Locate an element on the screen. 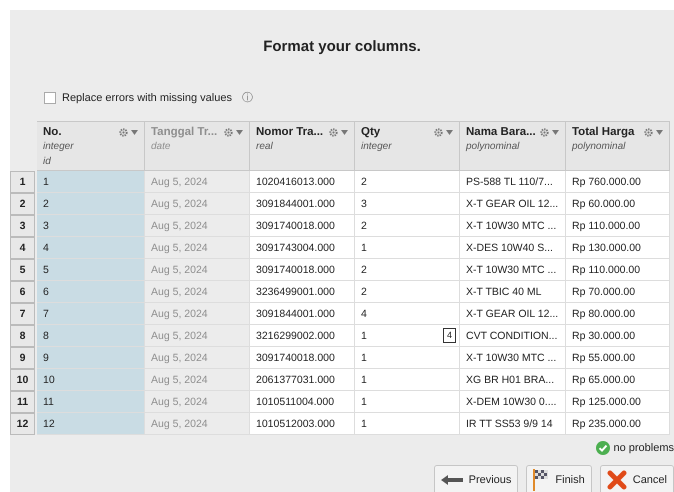 The height and width of the screenshot is (492, 674). table-cell: Rp 235.000.00 is located at coordinates (618, 424).